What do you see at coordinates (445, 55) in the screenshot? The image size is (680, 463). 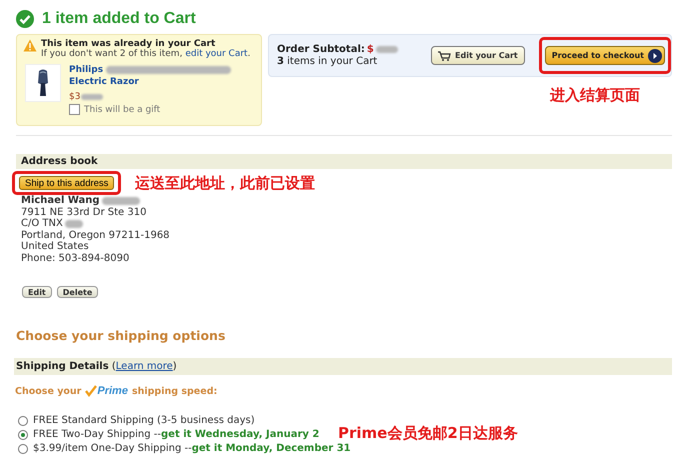 I see `cart-icon` at bounding box center [445, 55].